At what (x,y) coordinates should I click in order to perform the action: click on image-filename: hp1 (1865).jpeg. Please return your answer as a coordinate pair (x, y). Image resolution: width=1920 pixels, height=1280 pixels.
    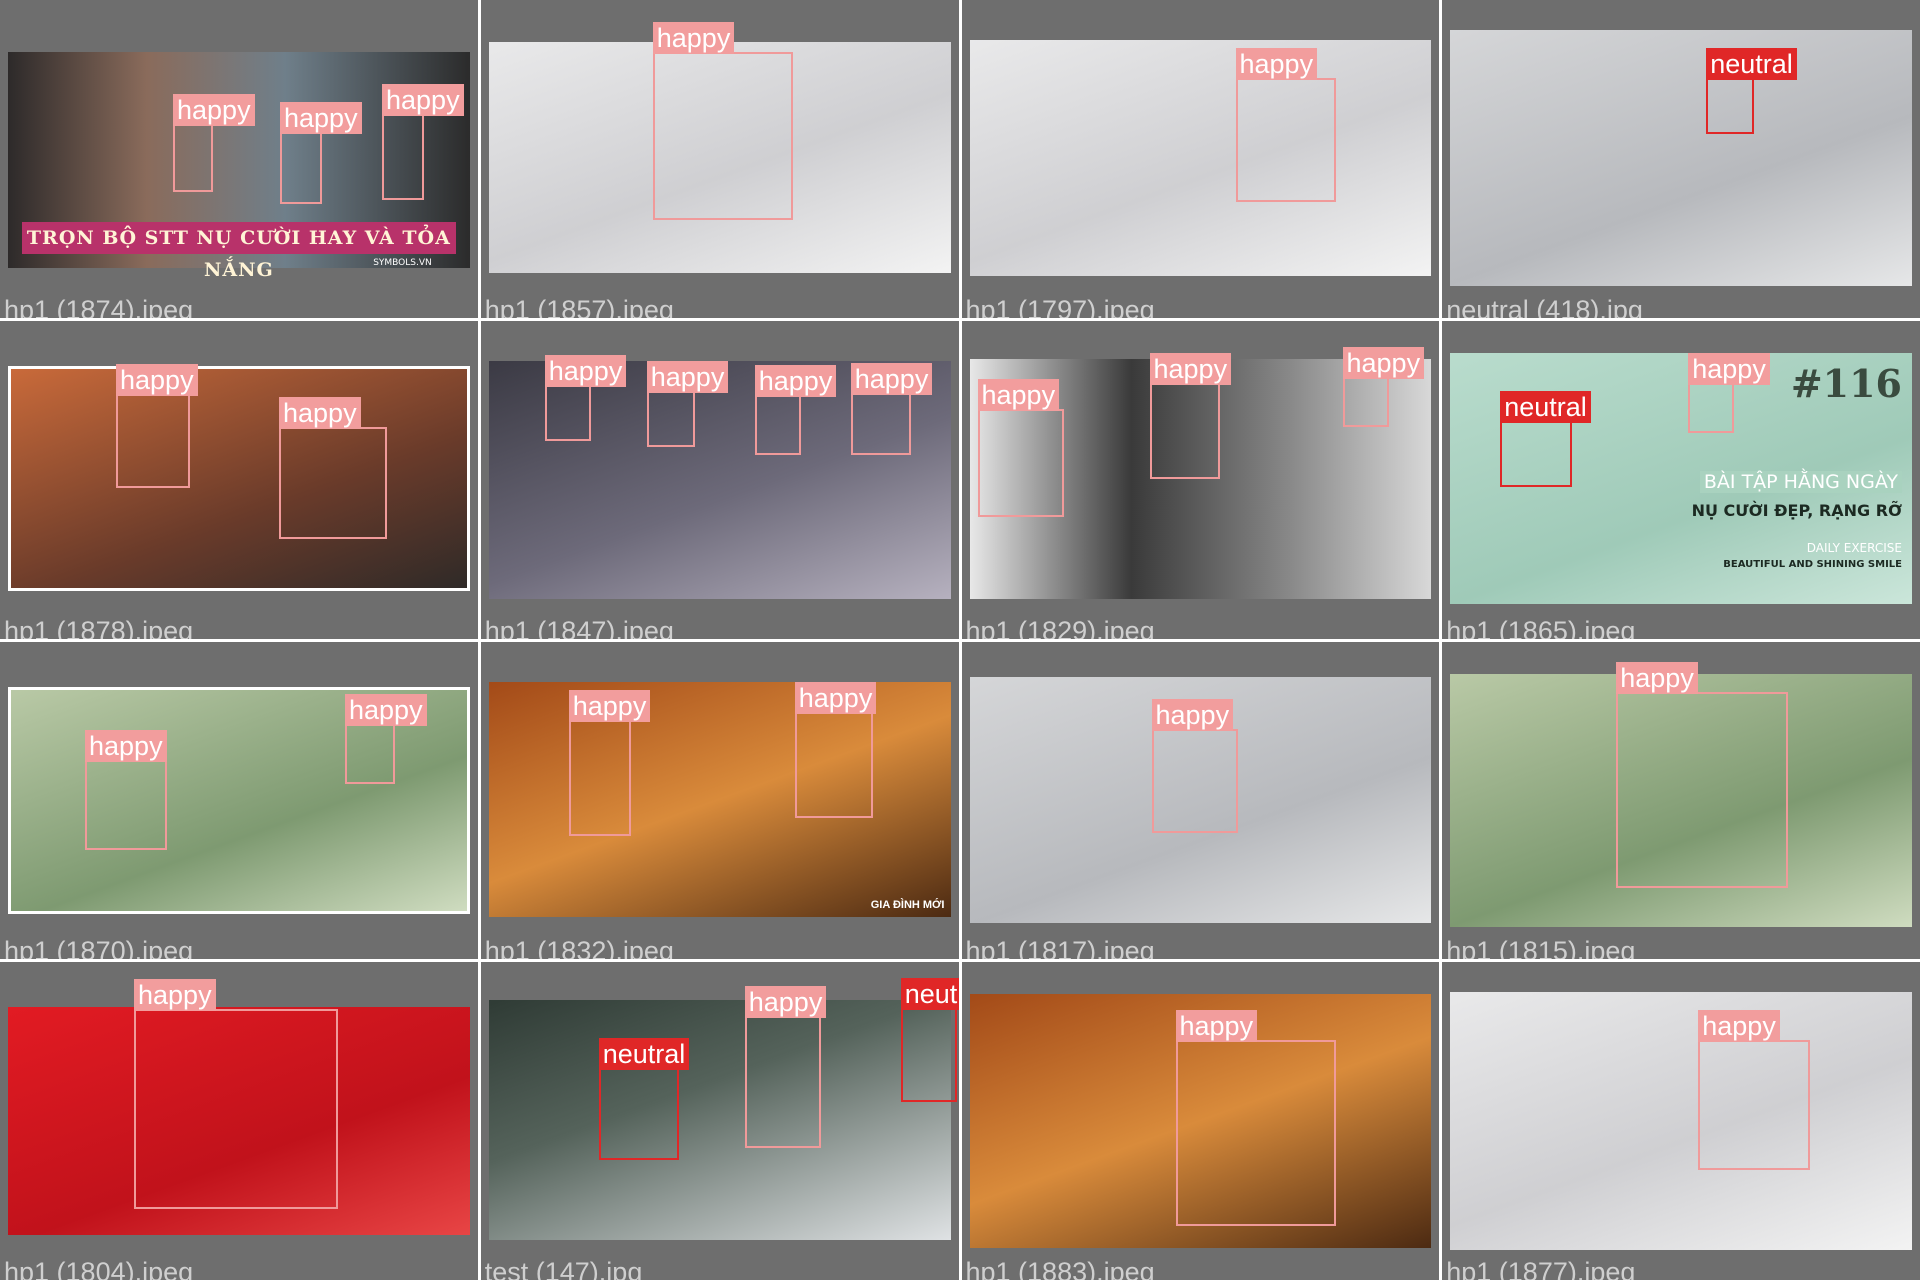
    Looking at the image, I should click on (1541, 627).